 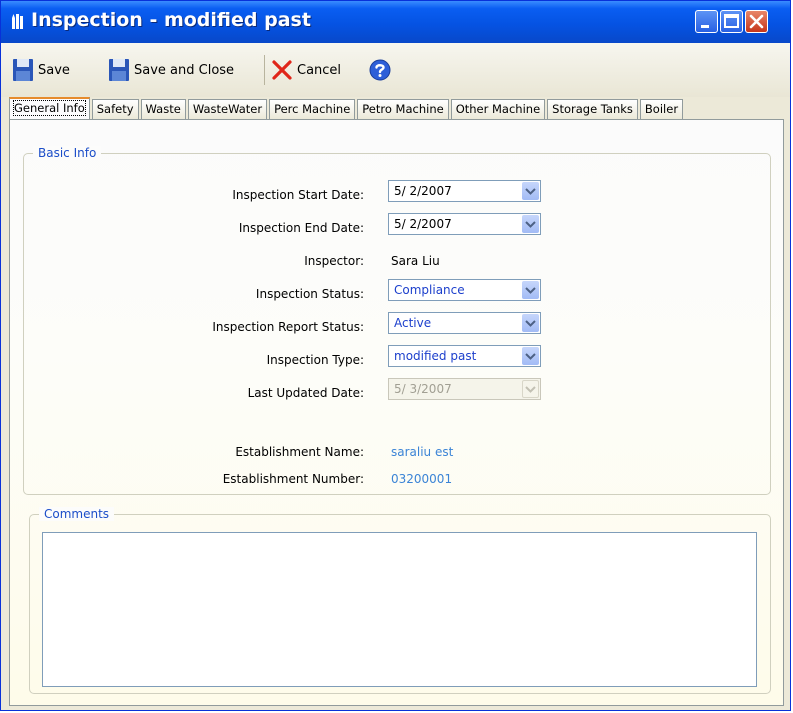 I want to click on end-date-label: Inspection End Date:, so click(x=301, y=228).